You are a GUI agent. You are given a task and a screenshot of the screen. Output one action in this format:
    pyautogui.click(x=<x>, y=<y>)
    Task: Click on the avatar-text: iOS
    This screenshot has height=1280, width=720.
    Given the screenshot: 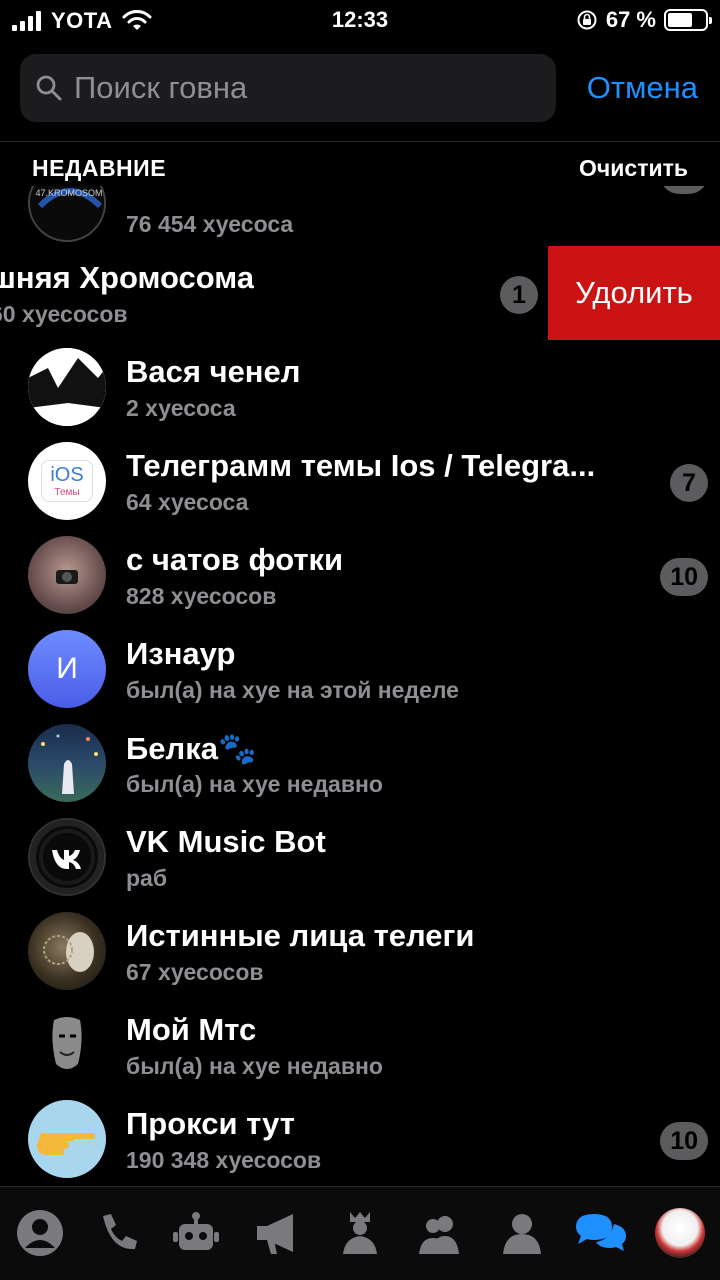 What is the action you would take?
    pyautogui.click(x=67, y=475)
    